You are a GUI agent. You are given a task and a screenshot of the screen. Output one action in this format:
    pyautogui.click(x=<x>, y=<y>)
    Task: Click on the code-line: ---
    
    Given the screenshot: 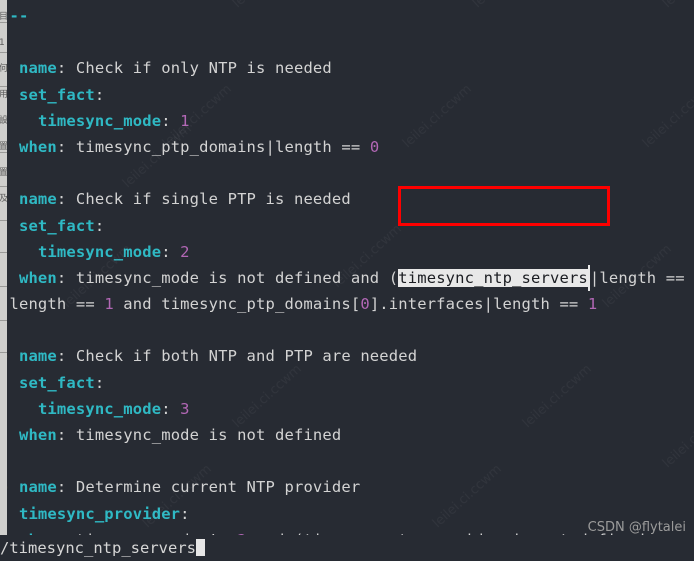 What is the action you would take?
    pyautogui.click(x=347, y=16)
    